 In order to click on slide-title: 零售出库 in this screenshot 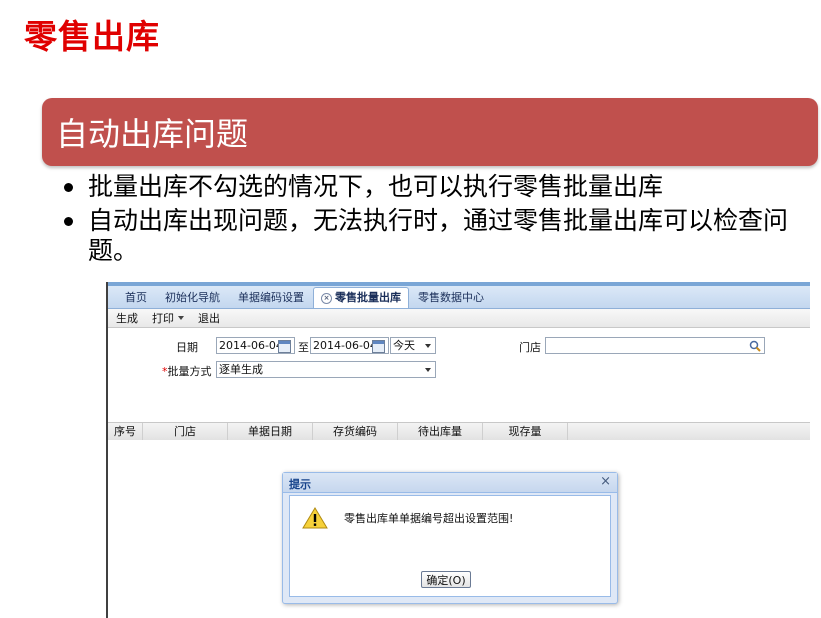, I will do `click(92, 36)`.